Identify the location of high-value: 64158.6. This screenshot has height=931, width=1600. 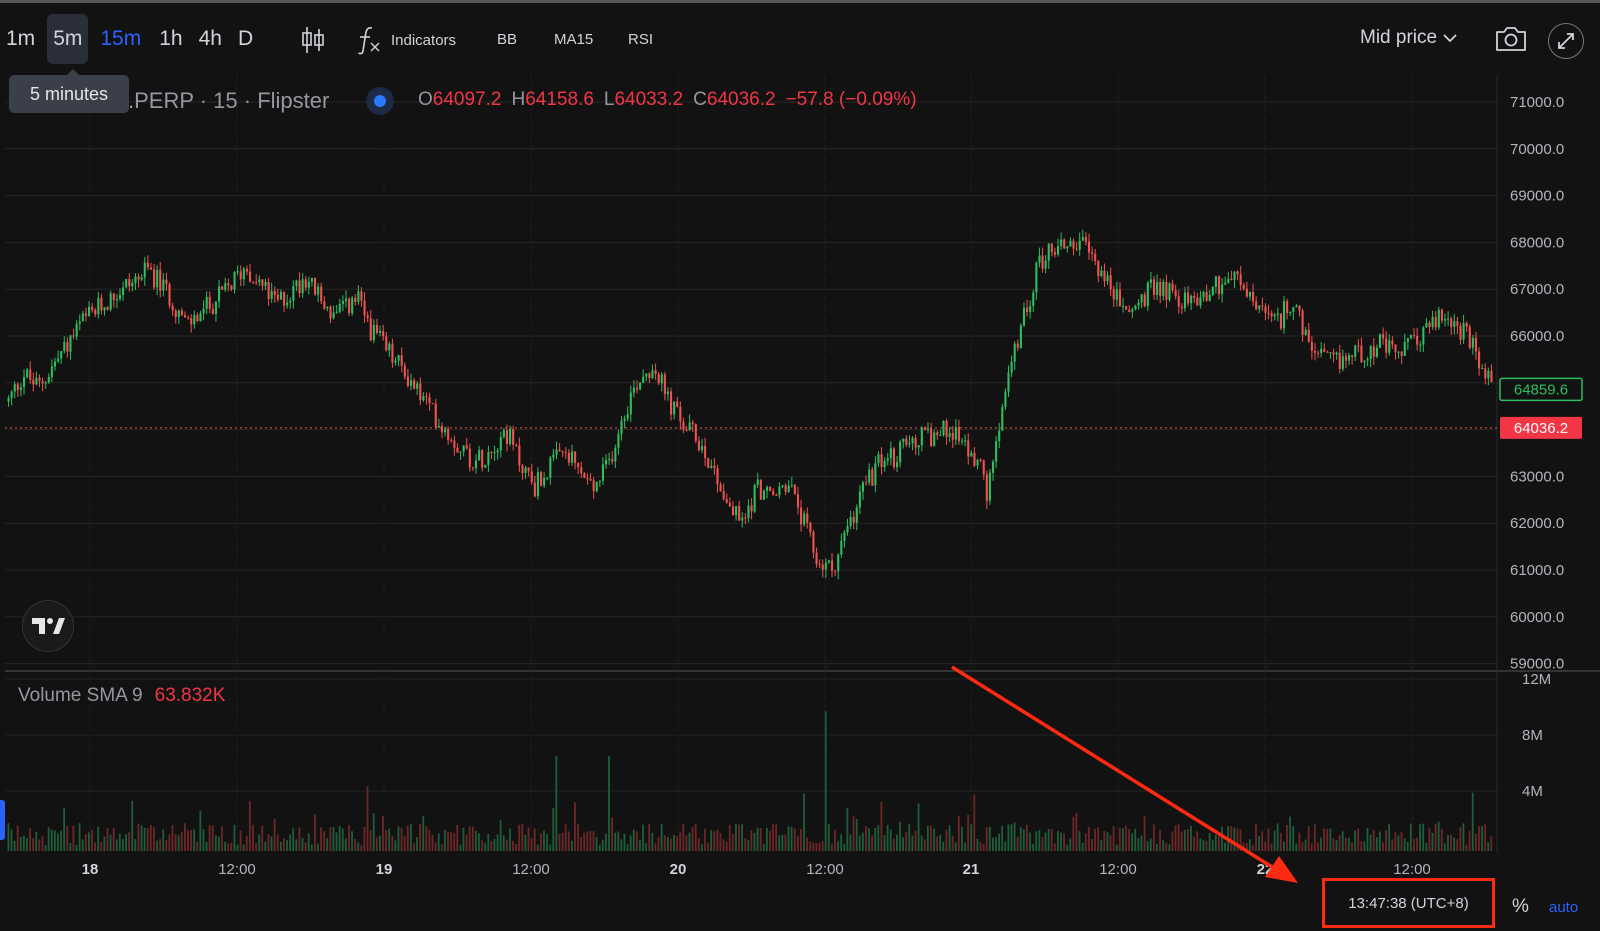
(559, 99).